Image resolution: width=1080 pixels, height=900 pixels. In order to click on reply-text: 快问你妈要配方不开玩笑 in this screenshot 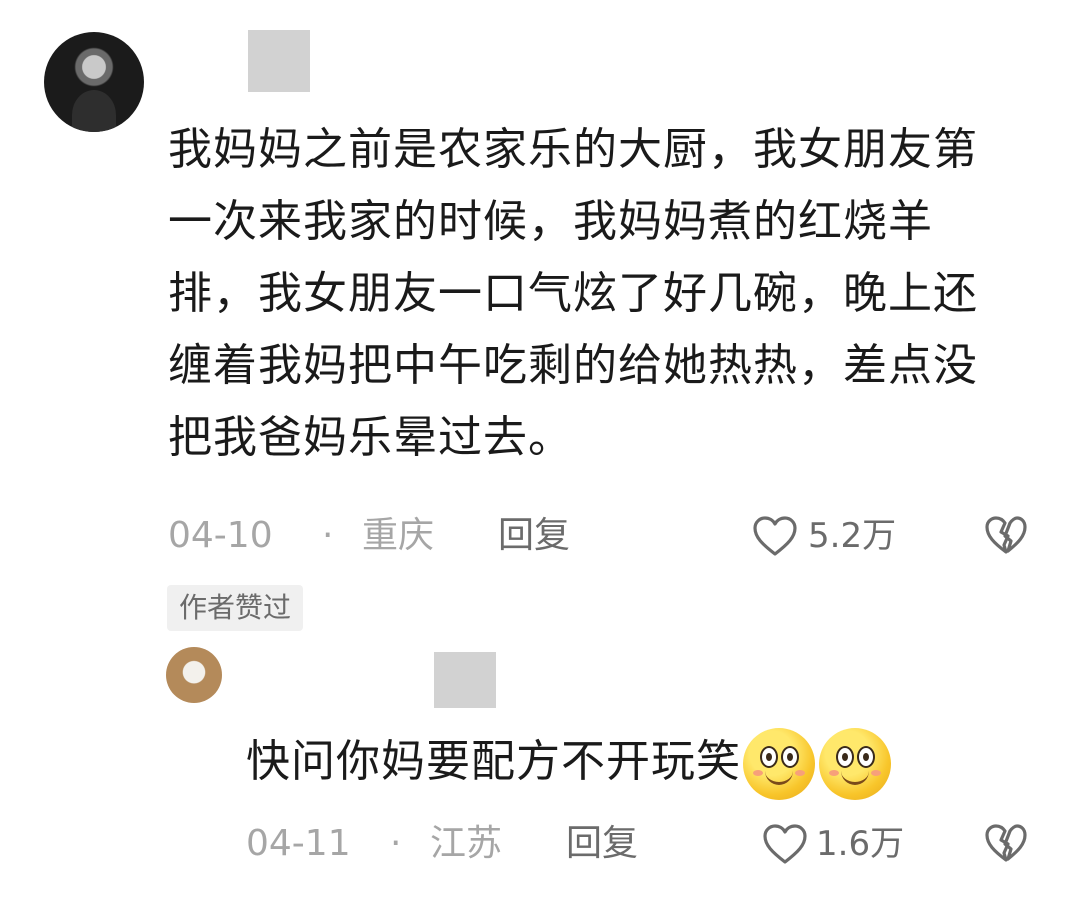, I will do `click(493, 761)`.